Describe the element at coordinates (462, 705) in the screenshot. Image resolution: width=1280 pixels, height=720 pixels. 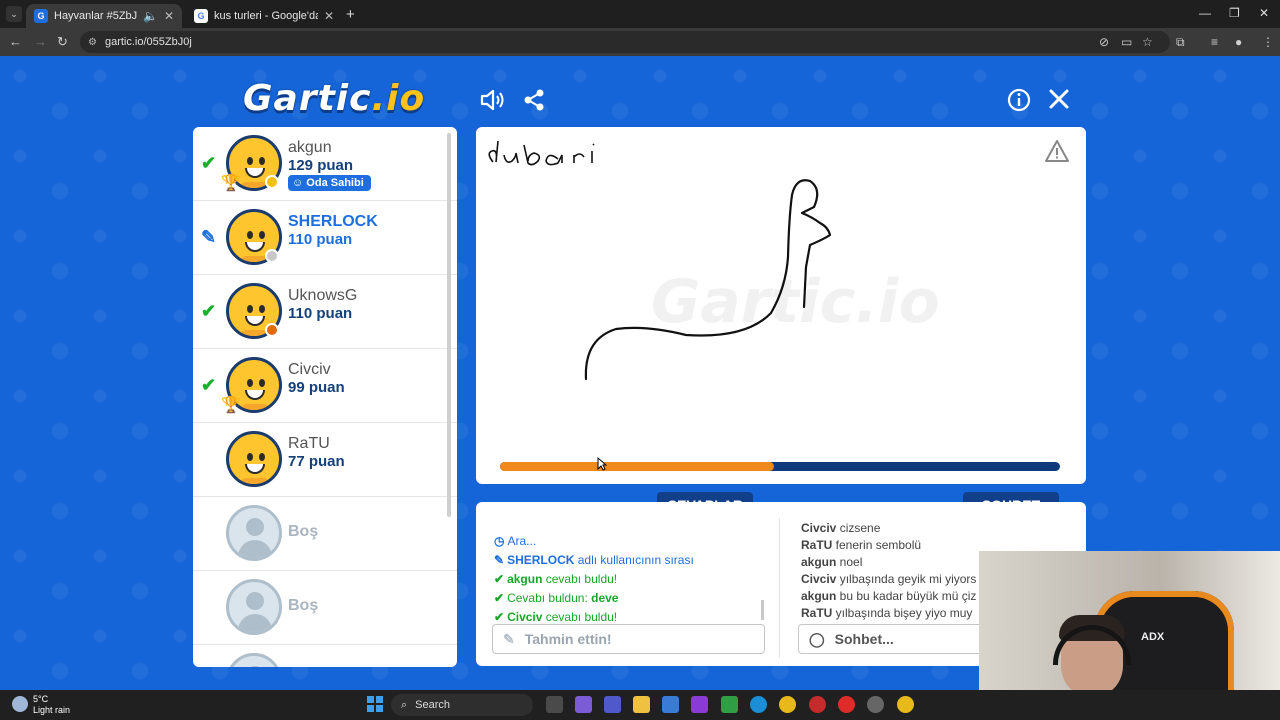
I see `taskbar-search: ⌕ Search` at that location.